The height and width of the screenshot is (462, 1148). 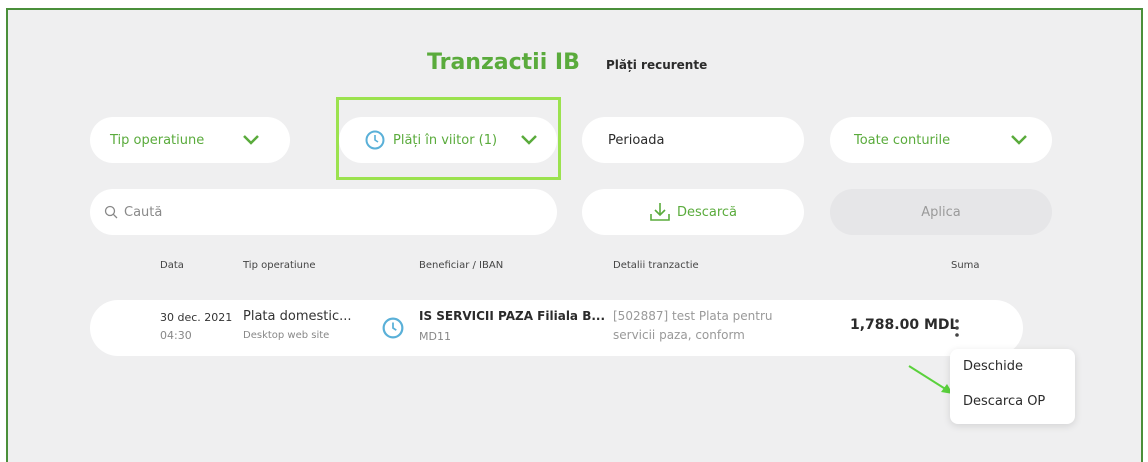 I want to click on menu-item-download-op: Descarca OP, so click(x=1004, y=401).